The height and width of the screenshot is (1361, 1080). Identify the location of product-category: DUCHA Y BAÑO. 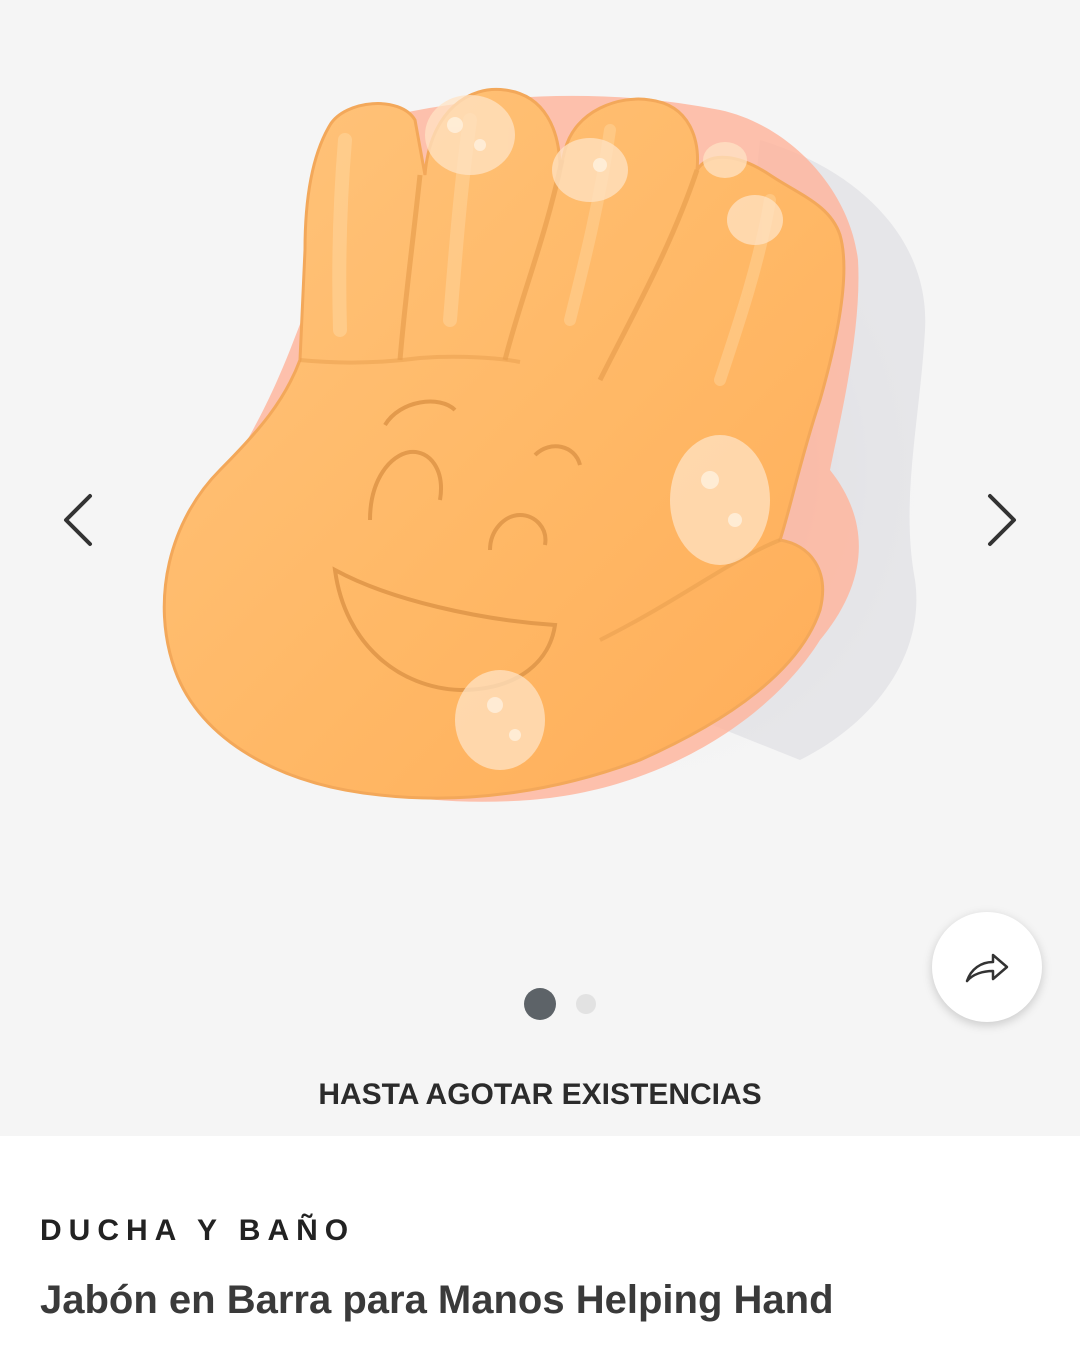
(198, 1230).